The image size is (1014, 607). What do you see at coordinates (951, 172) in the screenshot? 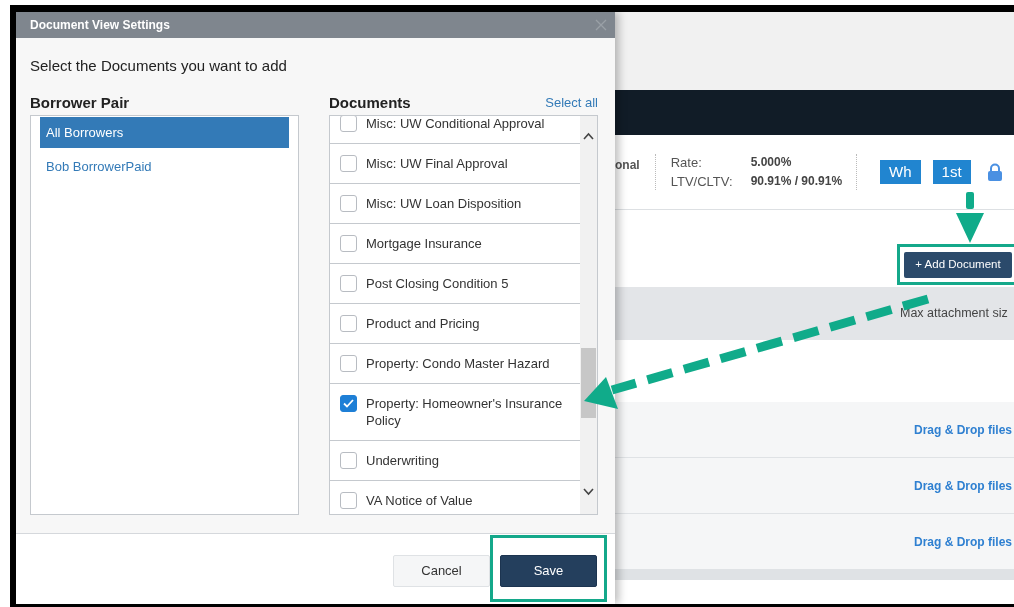
I see `toggle-button: 1st` at bounding box center [951, 172].